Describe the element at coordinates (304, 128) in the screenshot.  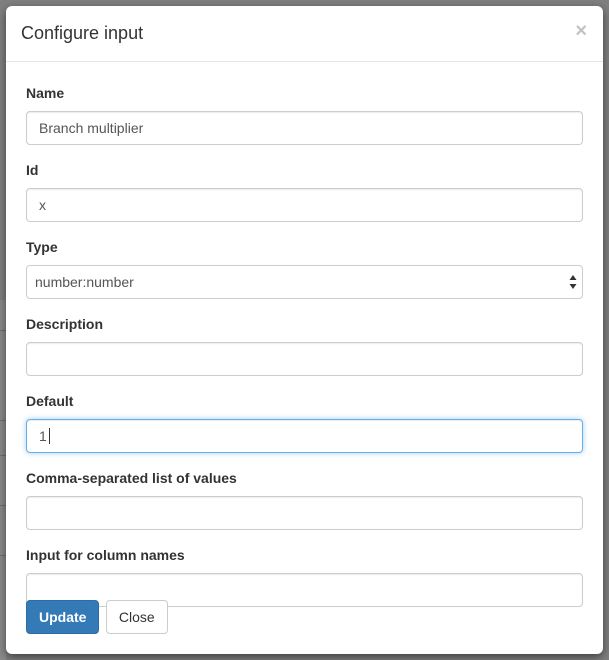
I see `name-input` at that location.